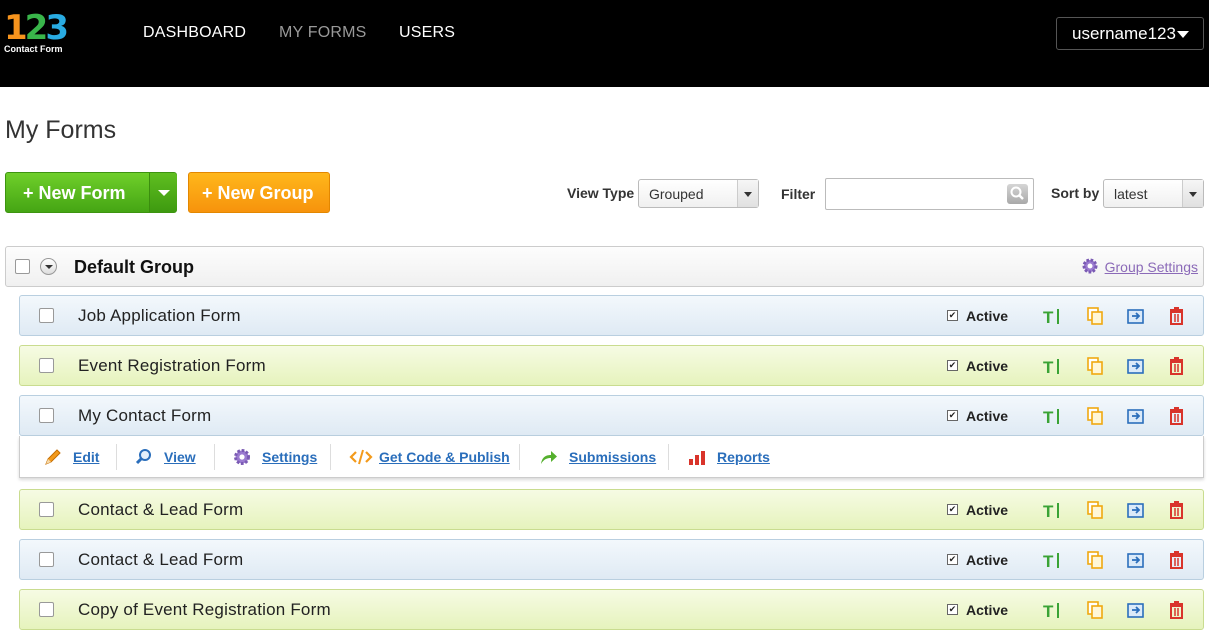 The image size is (1209, 633). Describe the element at coordinates (1017, 194) in the screenshot. I see `search-icon` at that location.